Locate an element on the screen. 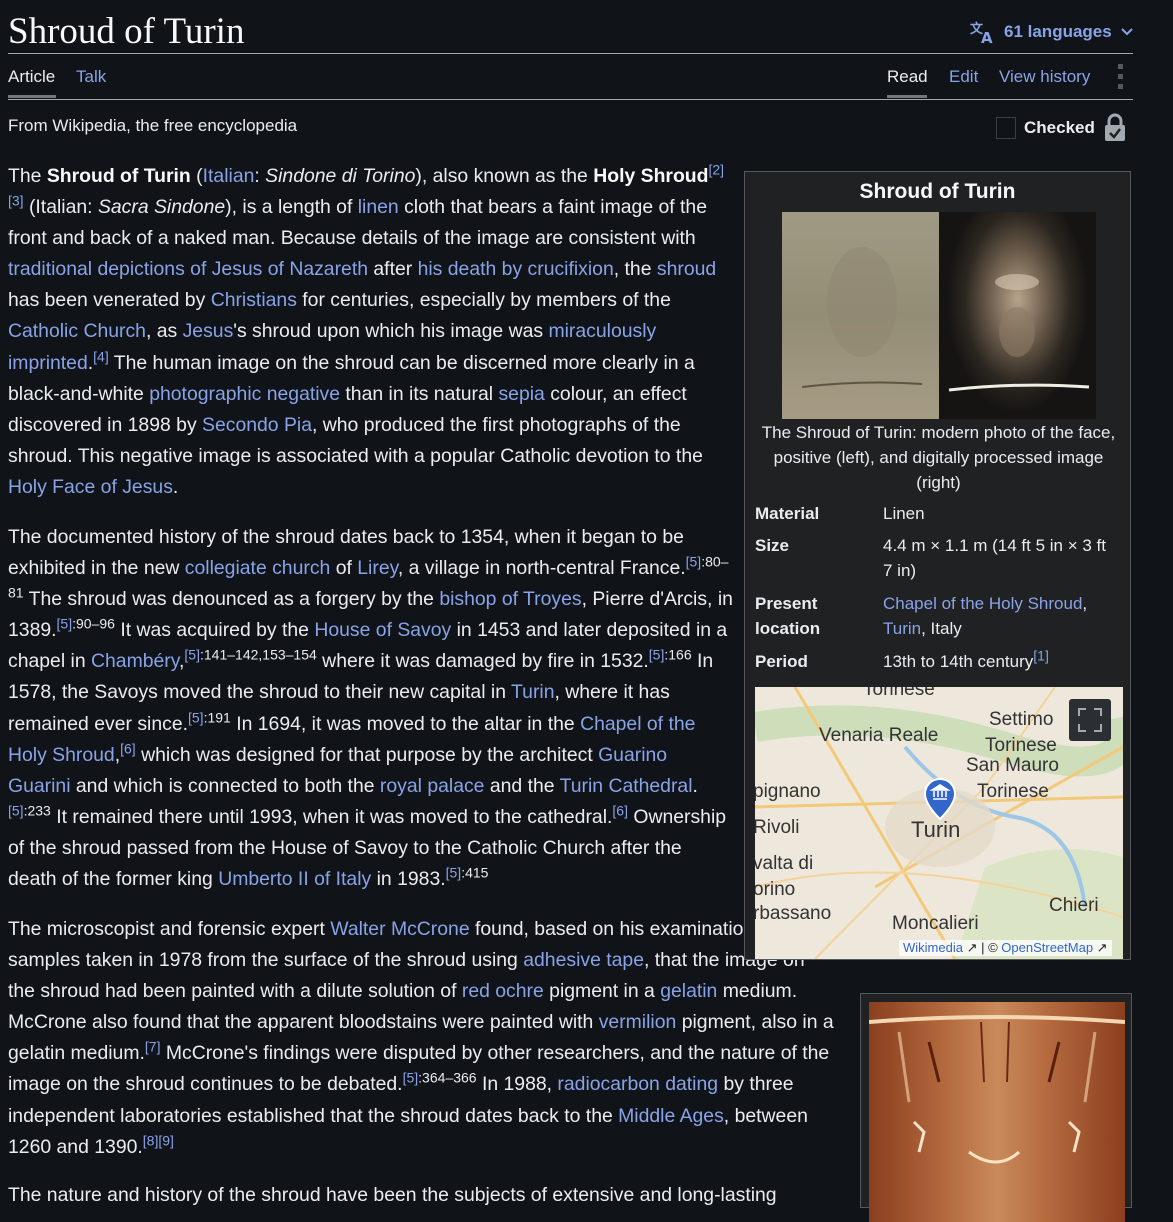  ref-link: [1] is located at coordinates (1041, 655).